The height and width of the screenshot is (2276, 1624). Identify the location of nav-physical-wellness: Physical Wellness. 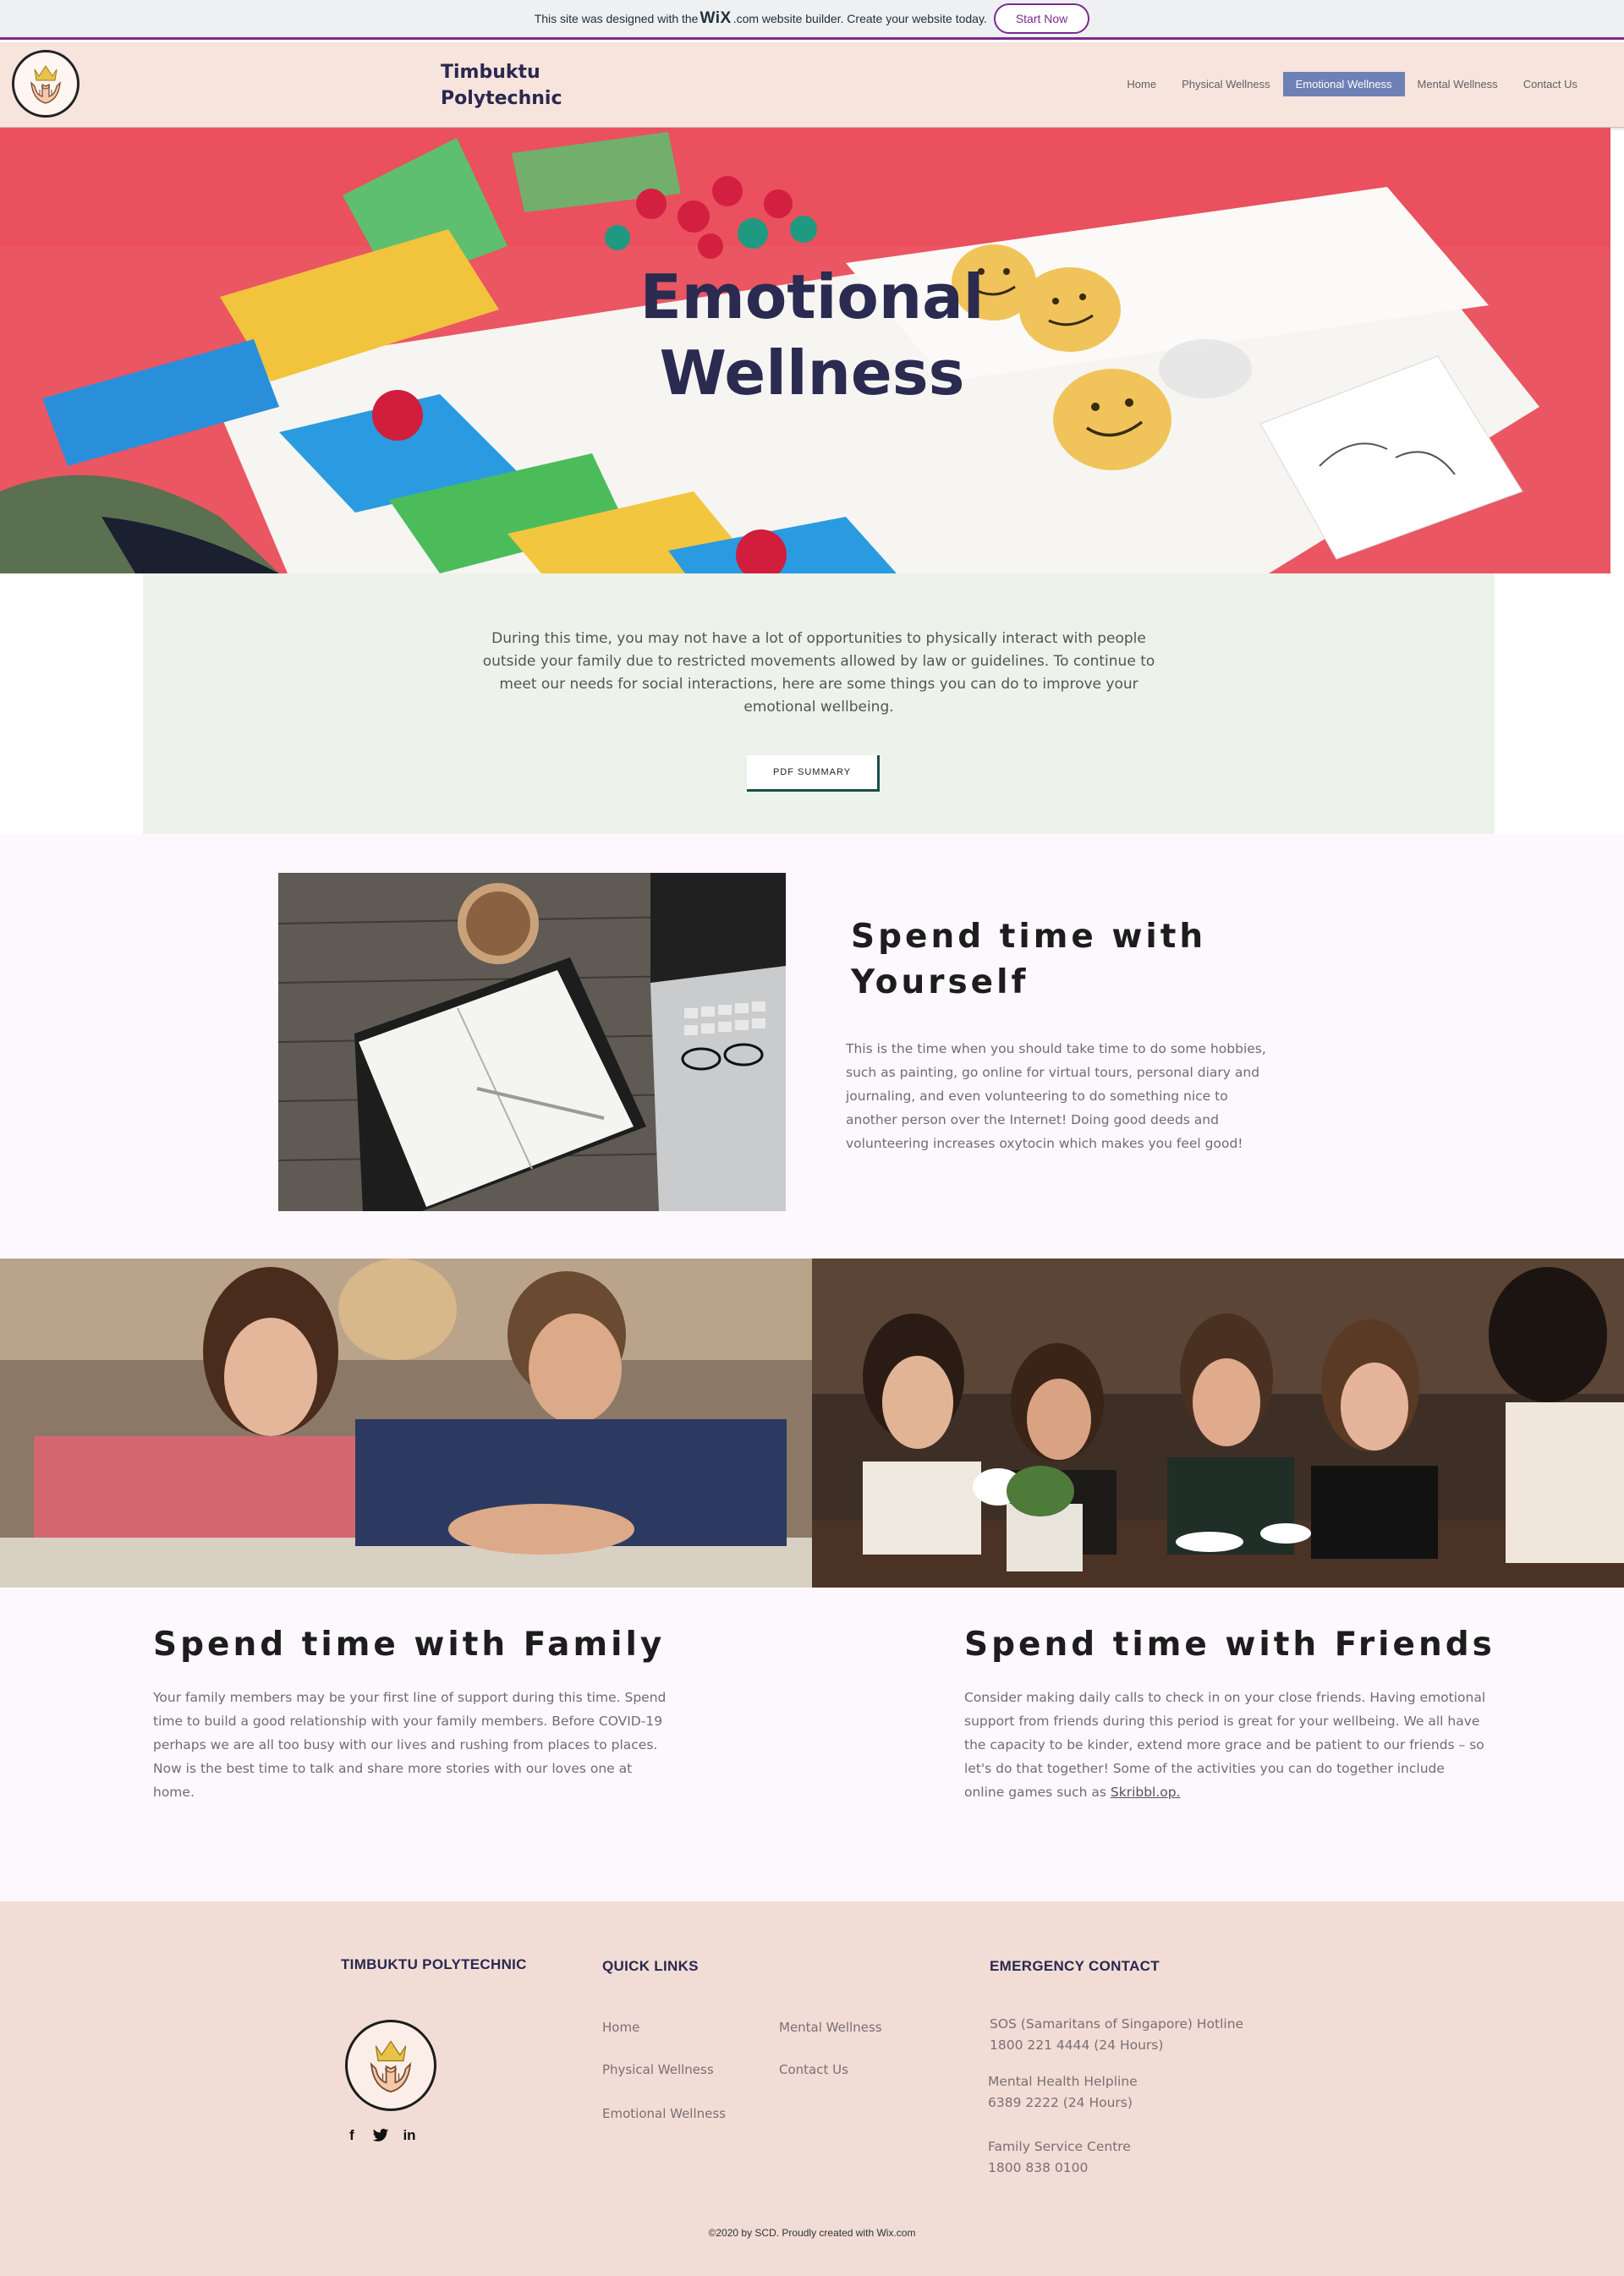
(1226, 84).